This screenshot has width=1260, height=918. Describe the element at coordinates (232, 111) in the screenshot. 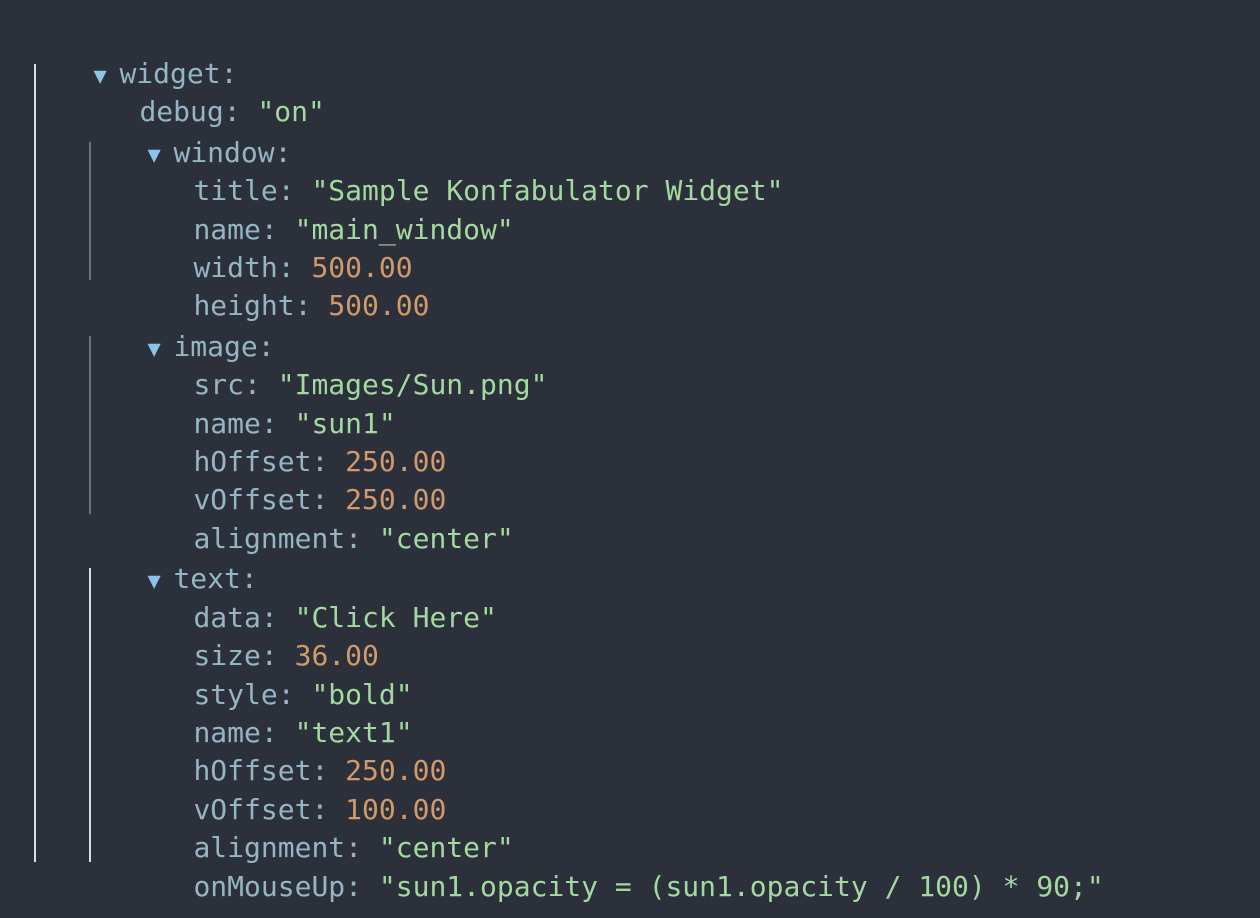

I see `tree-item-debug: debug: "on"` at that location.